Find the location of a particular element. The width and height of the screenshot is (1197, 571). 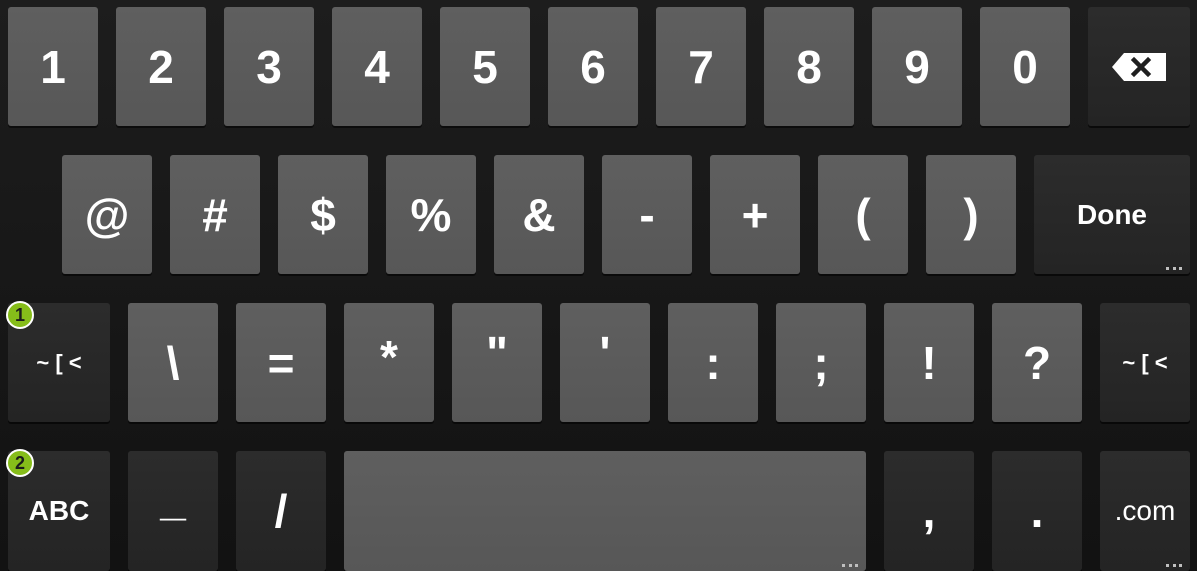

key-label: 1 is located at coordinates (53, 66).